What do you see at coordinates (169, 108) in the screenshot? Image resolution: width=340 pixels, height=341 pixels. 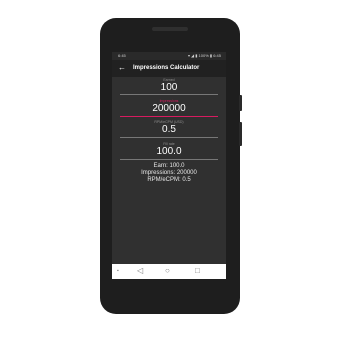 I see `impressions-input: 200000` at bounding box center [169, 108].